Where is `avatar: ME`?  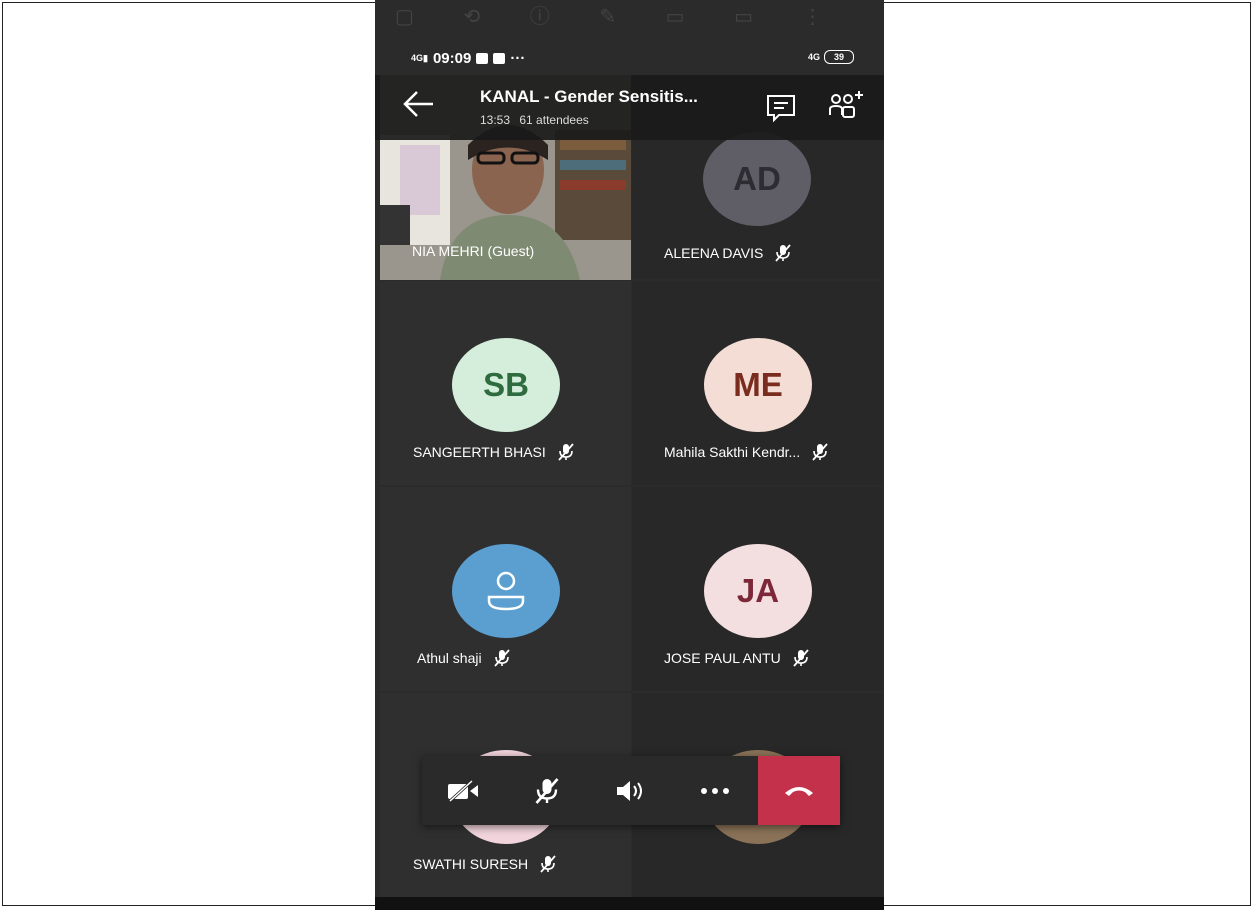 avatar: ME is located at coordinates (758, 385).